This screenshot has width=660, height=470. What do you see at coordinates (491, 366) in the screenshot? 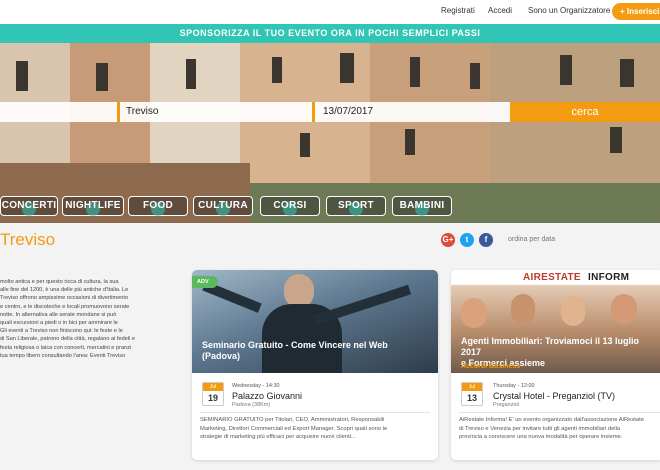
I see `event-category: Accordi Business` at bounding box center [491, 366].